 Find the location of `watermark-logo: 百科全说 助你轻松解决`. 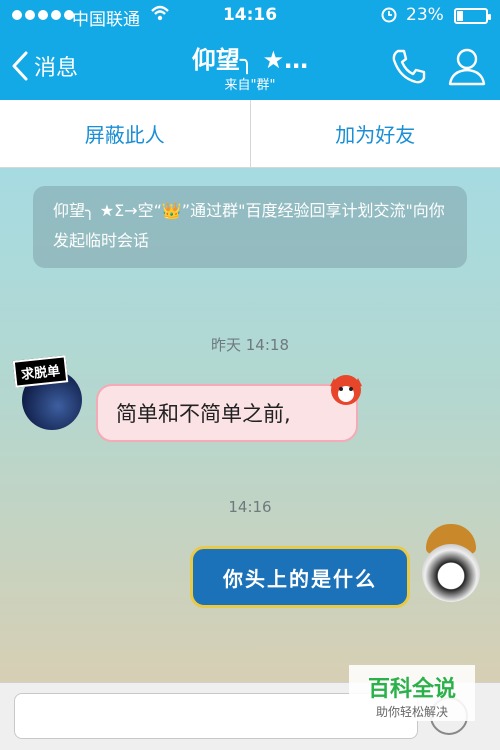

watermark-logo: 百科全说 助你轻松解决 is located at coordinates (412, 693).